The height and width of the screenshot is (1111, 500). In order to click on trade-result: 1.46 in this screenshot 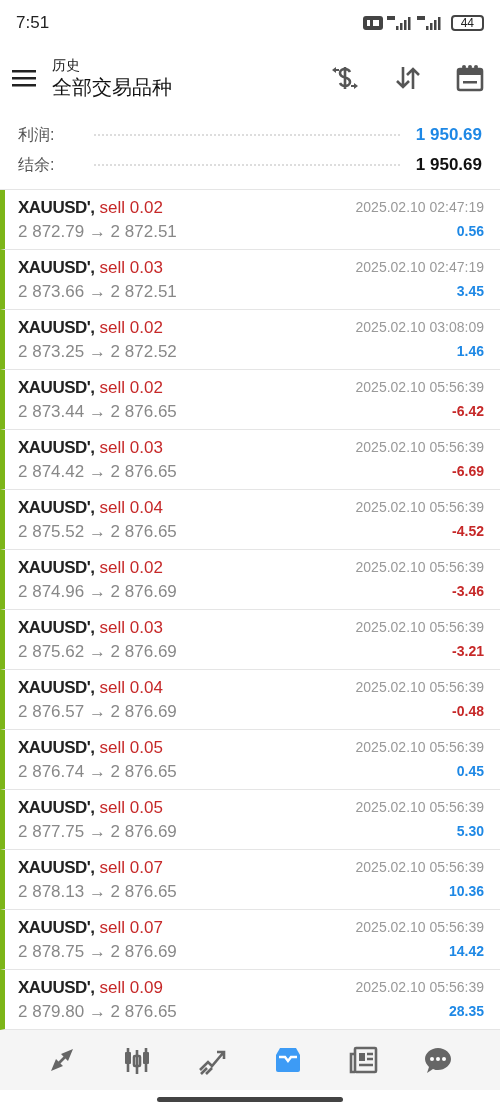, I will do `click(470, 351)`.